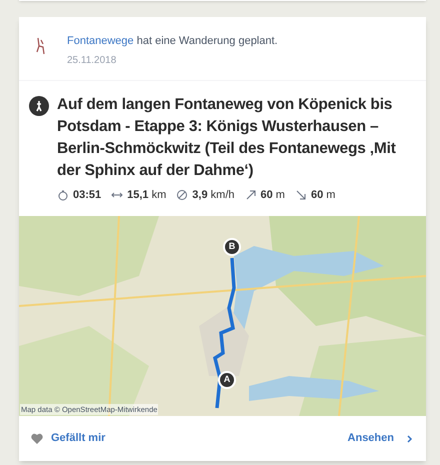  I want to click on chevron-right-icon, so click(410, 438).